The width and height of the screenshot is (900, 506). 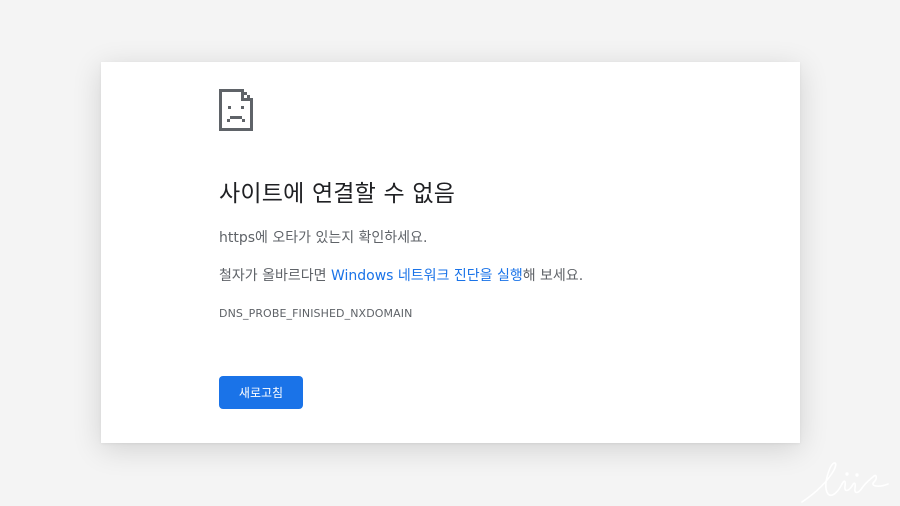 What do you see at coordinates (236, 110) in the screenshot?
I see `sad-page-icon` at bounding box center [236, 110].